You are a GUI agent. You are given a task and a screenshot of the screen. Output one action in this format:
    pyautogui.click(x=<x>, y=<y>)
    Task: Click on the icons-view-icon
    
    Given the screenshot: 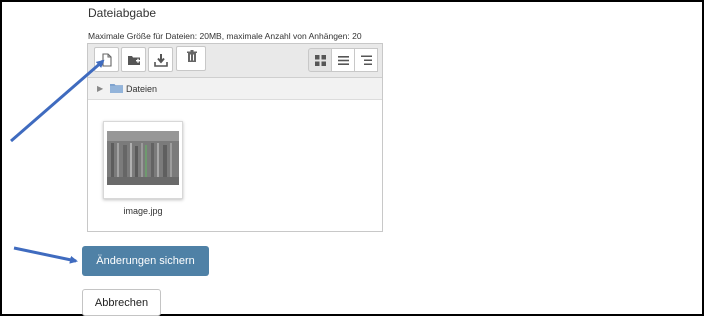 What is the action you would take?
    pyautogui.click(x=320, y=60)
    